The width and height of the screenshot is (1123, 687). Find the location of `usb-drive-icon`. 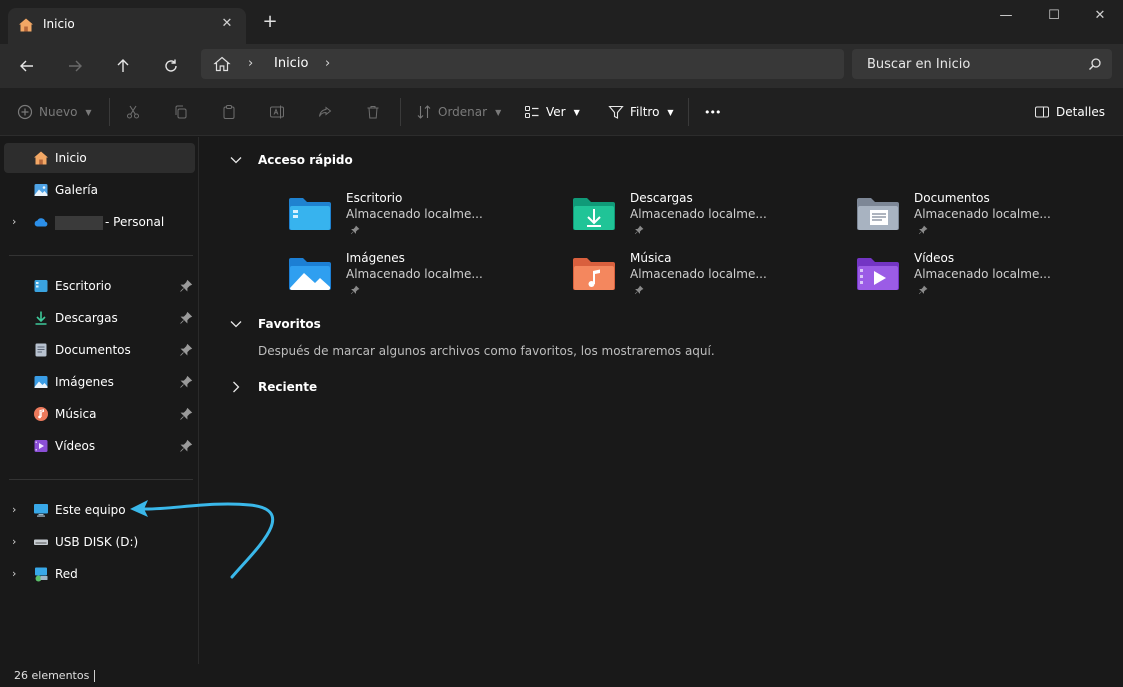

usb-drive-icon is located at coordinates (41, 542).